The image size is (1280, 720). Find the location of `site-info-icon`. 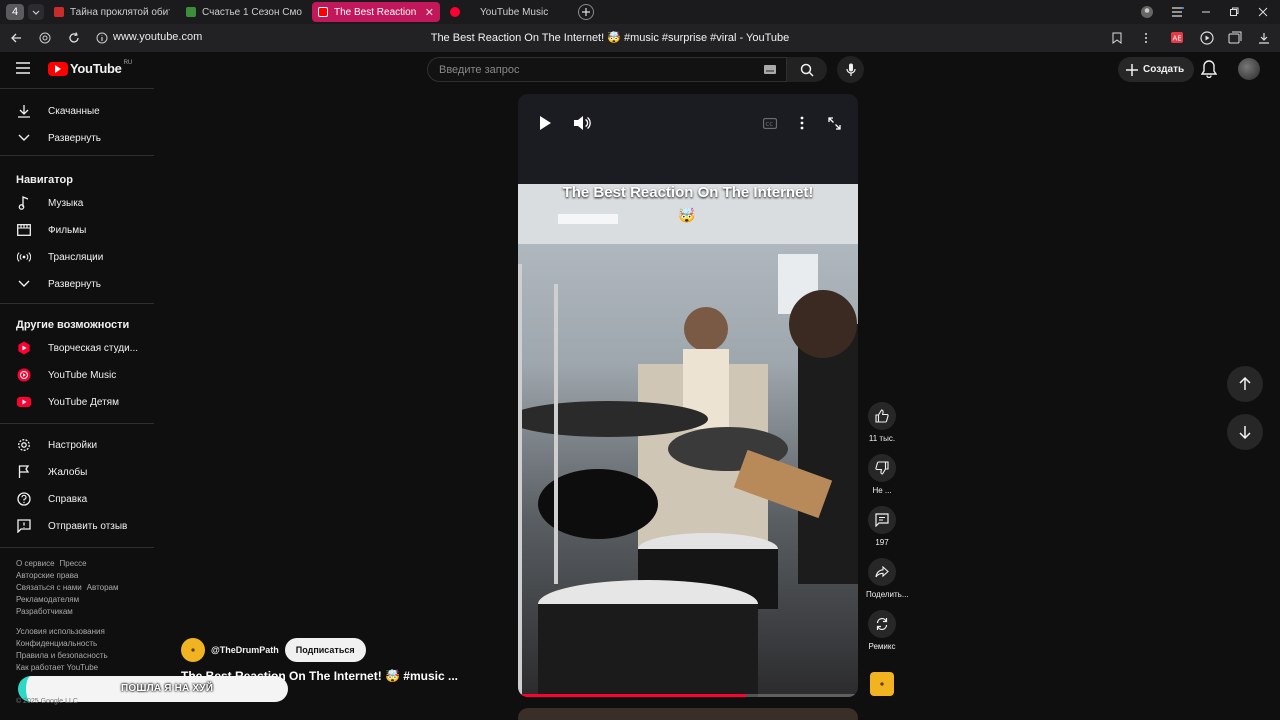

site-info-icon is located at coordinates (102, 38).